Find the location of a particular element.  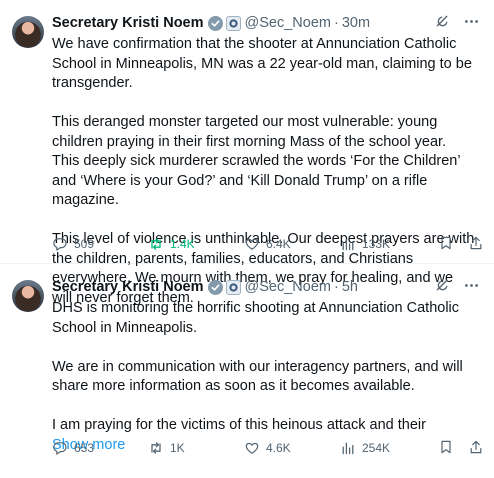

like-button: 4.6K is located at coordinates (292, 448).